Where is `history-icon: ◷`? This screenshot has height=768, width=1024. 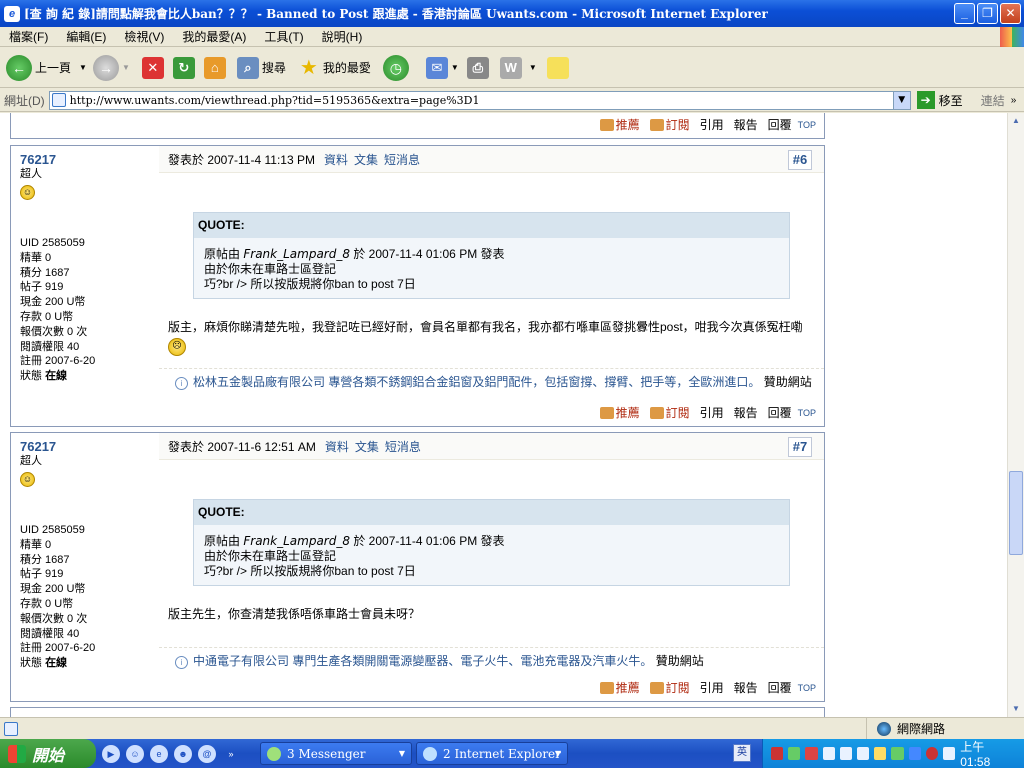
history-icon: ◷ is located at coordinates (395, 67).